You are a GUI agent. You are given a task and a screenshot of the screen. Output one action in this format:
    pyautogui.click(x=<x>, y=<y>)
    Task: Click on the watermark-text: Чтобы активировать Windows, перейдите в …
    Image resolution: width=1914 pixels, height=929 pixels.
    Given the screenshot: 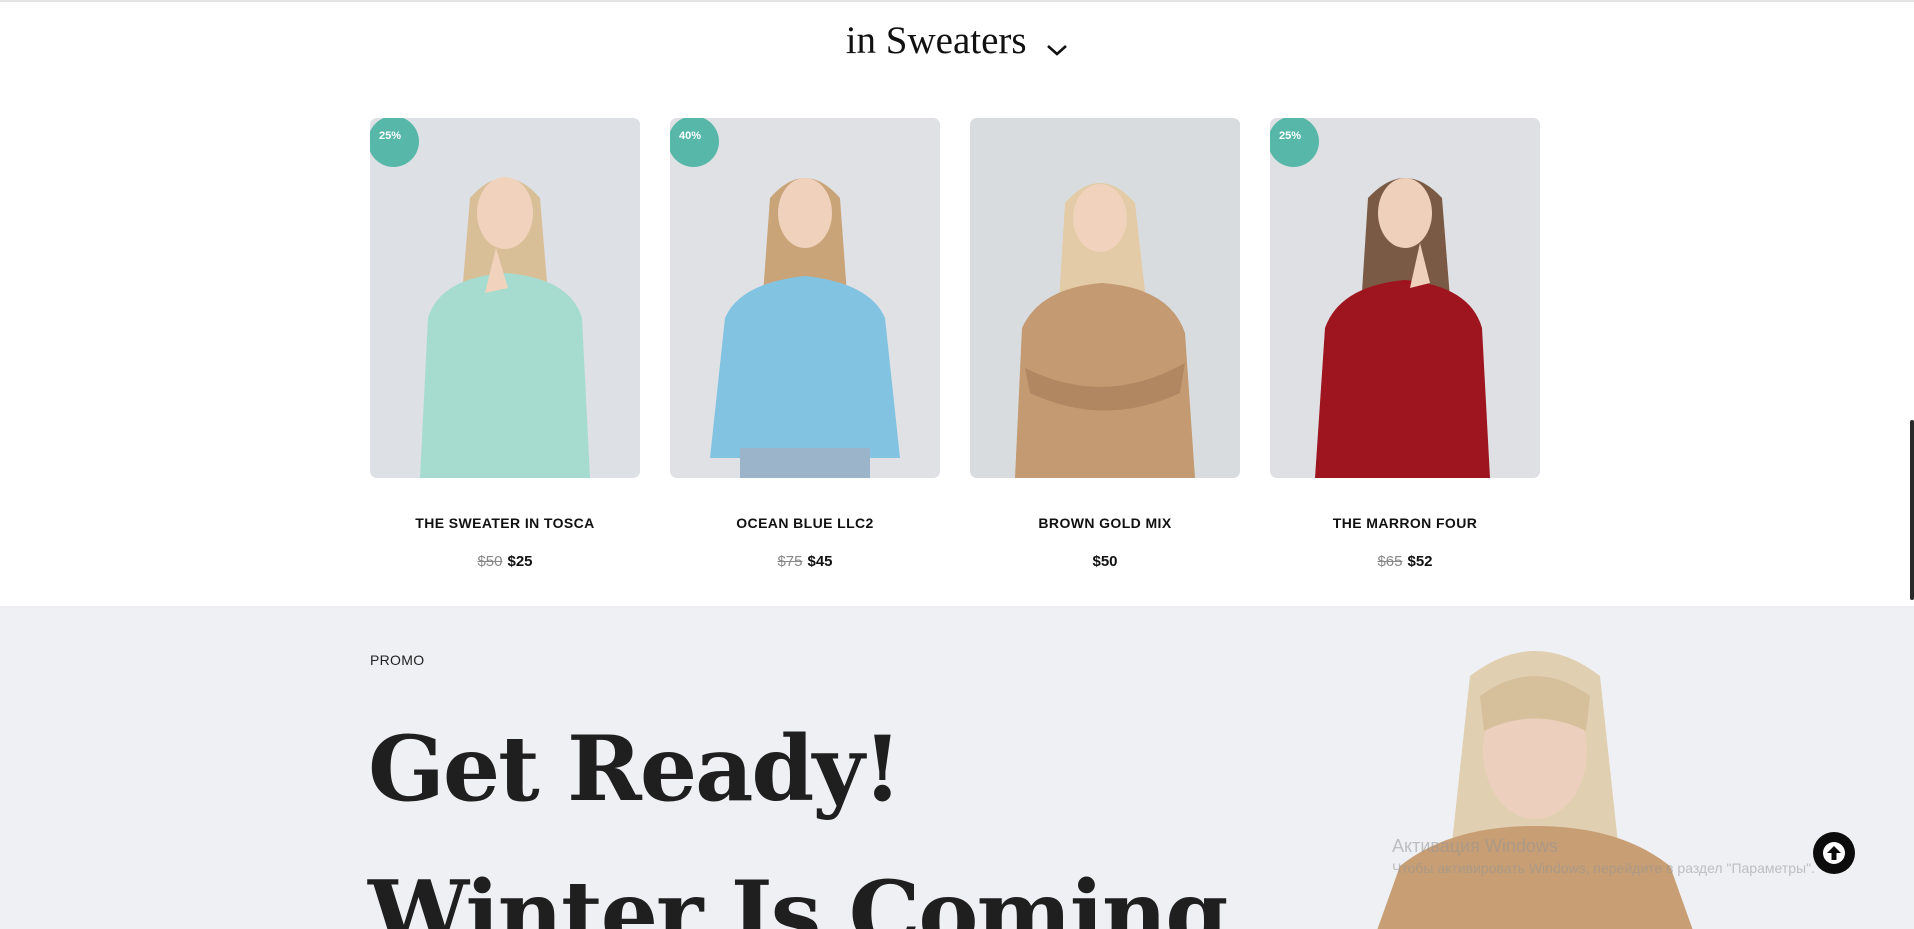 What is the action you would take?
    pyautogui.click(x=1603, y=868)
    